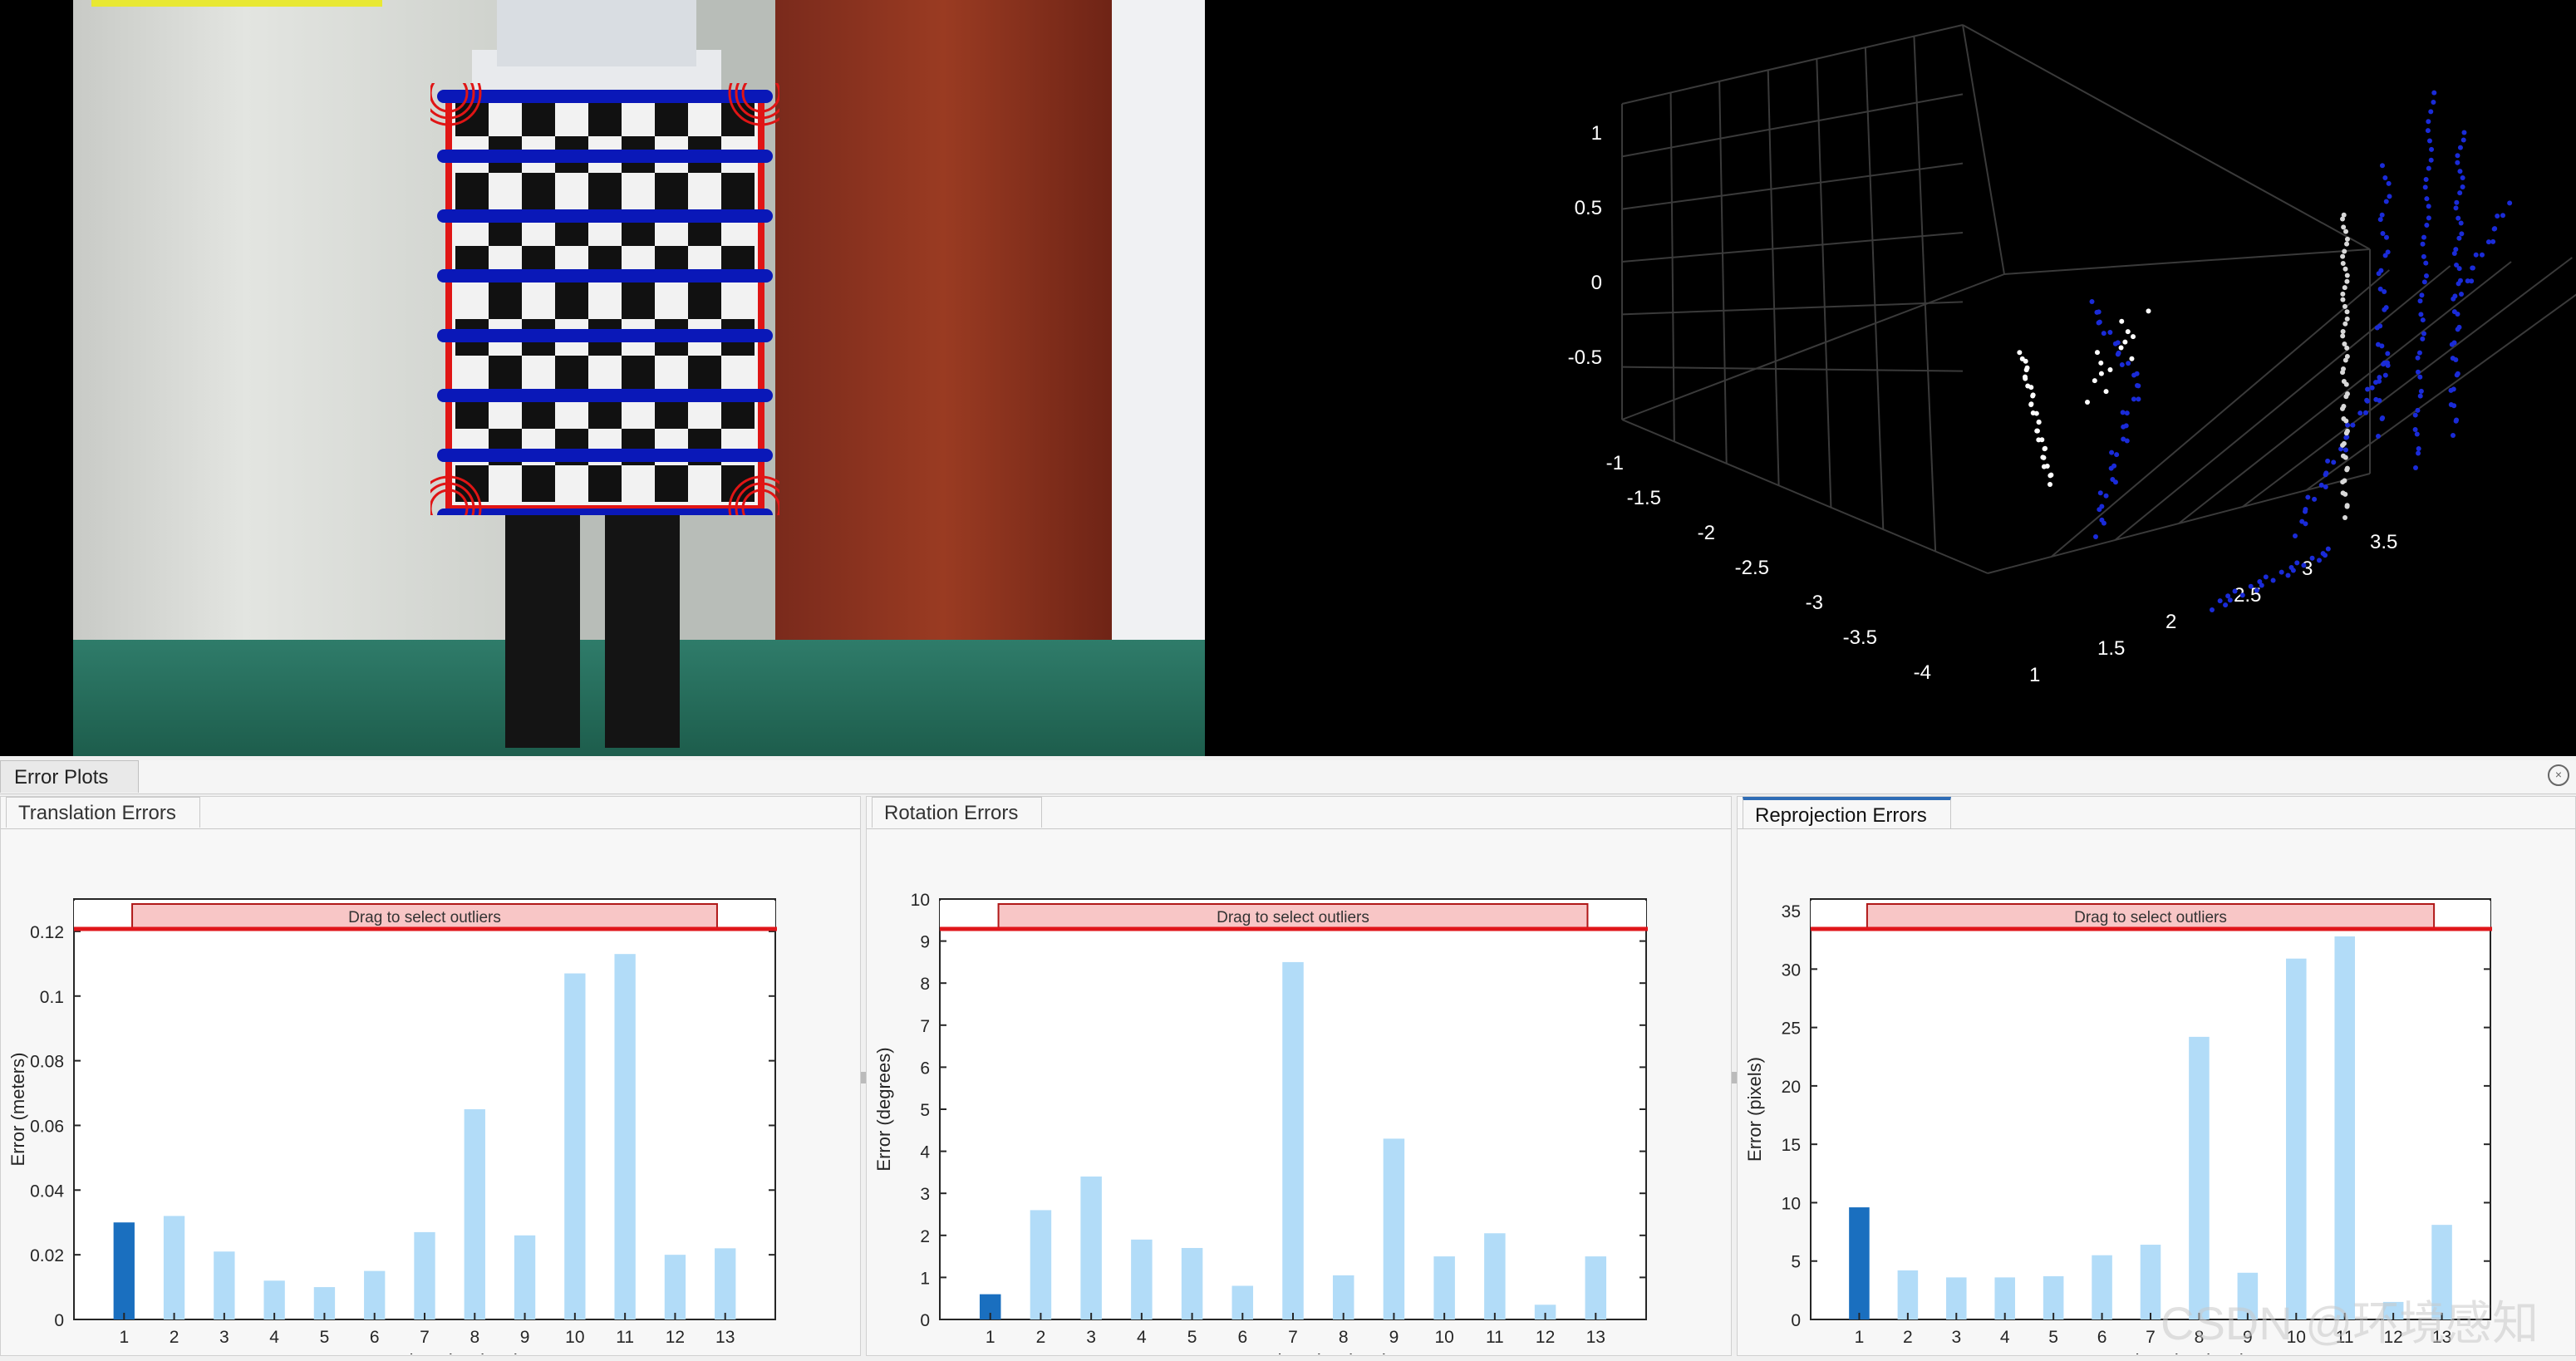 The image size is (2576, 1361). I want to click on checkerboard-overlay, so click(604, 299).